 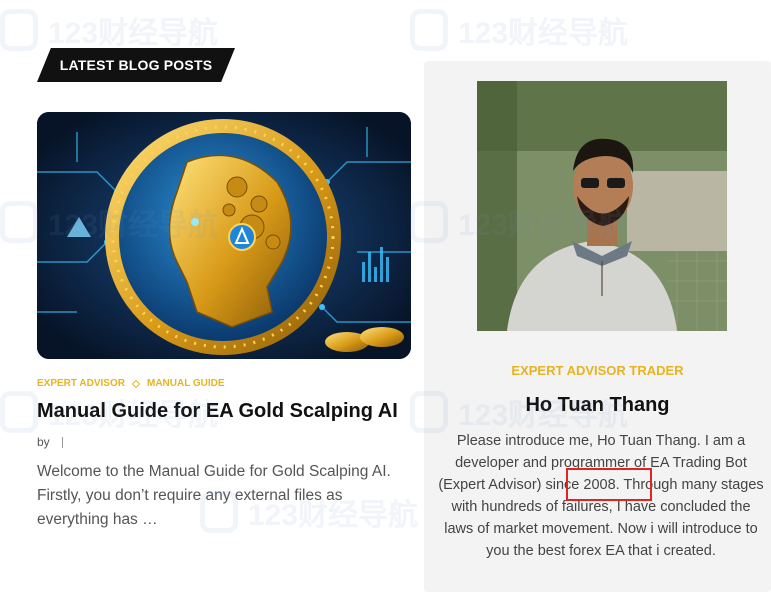 I want to click on post-title: Manual Guide for EA Gold Scalping AI, so click(x=217, y=411).